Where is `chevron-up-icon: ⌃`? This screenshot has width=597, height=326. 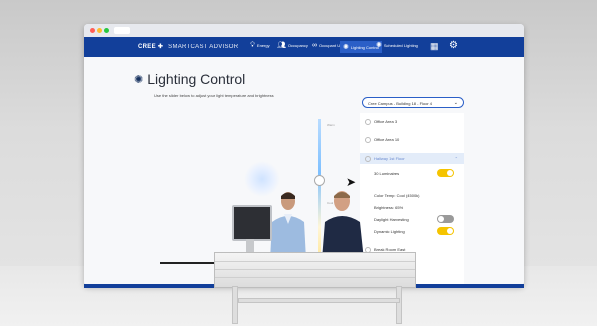 chevron-up-icon: ⌃ is located at coordinates (456, 158).